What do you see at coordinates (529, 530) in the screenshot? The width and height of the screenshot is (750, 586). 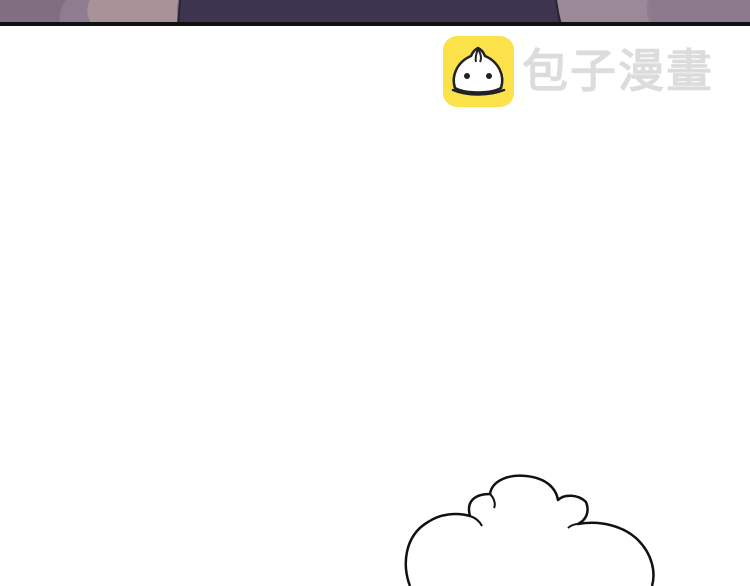 I see `thought-cloud-icon` at bounding box center [529, 530].